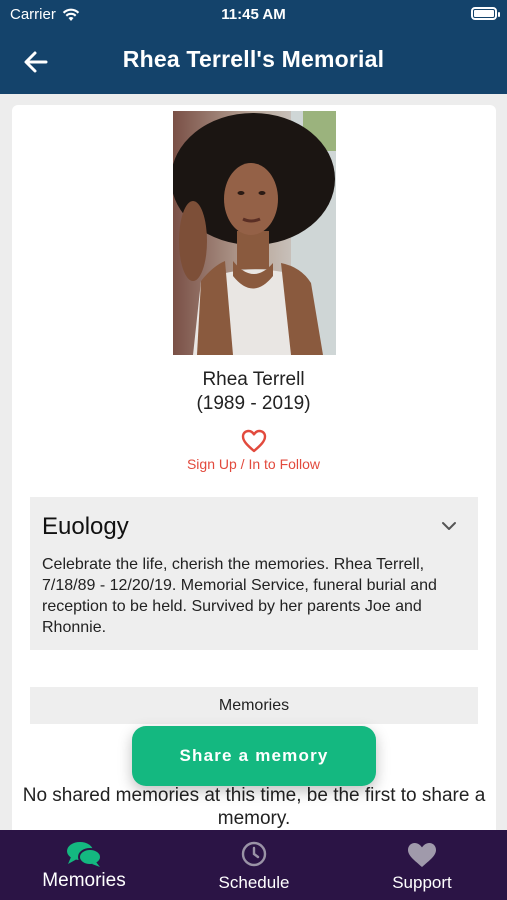 Image resolution: width=507 pixels, height=900 pixels. I want to click on eulogy-title: Euology, so click(85, 526).